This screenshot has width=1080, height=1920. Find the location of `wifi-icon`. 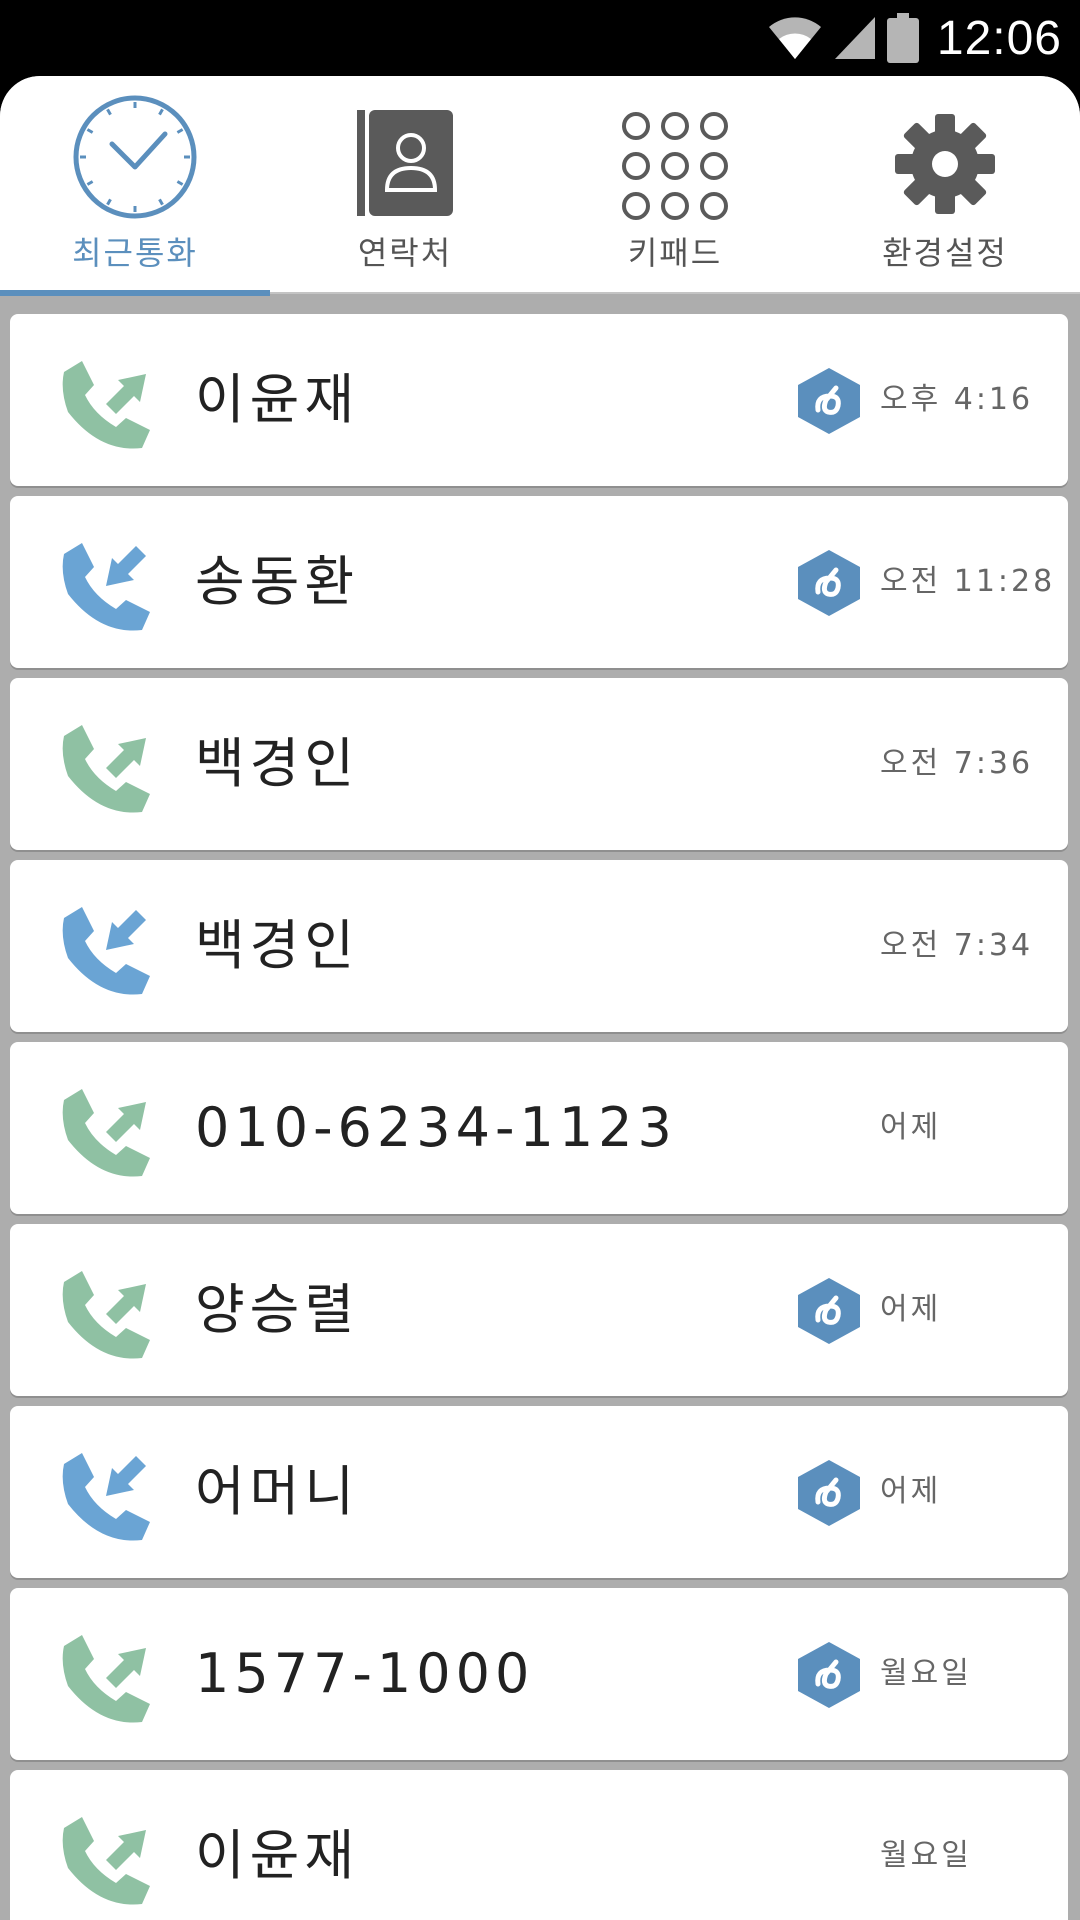

wifi-icon is located at coordinates (794, 38).